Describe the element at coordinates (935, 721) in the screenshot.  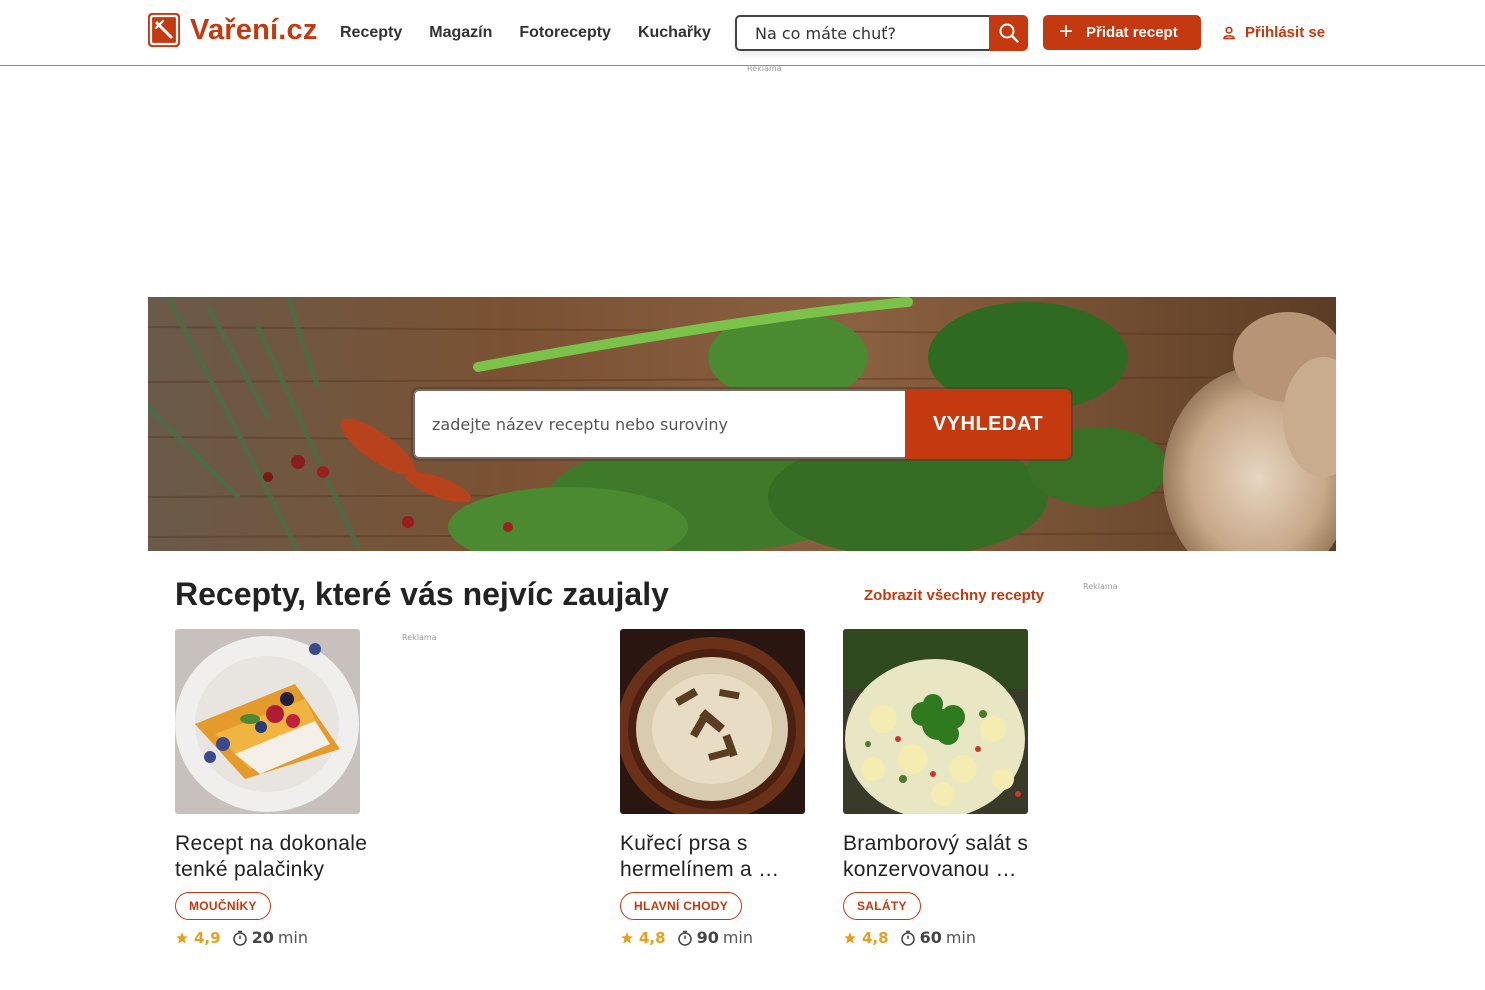
I see `recipe-image-bramborovy-salat` at that location.